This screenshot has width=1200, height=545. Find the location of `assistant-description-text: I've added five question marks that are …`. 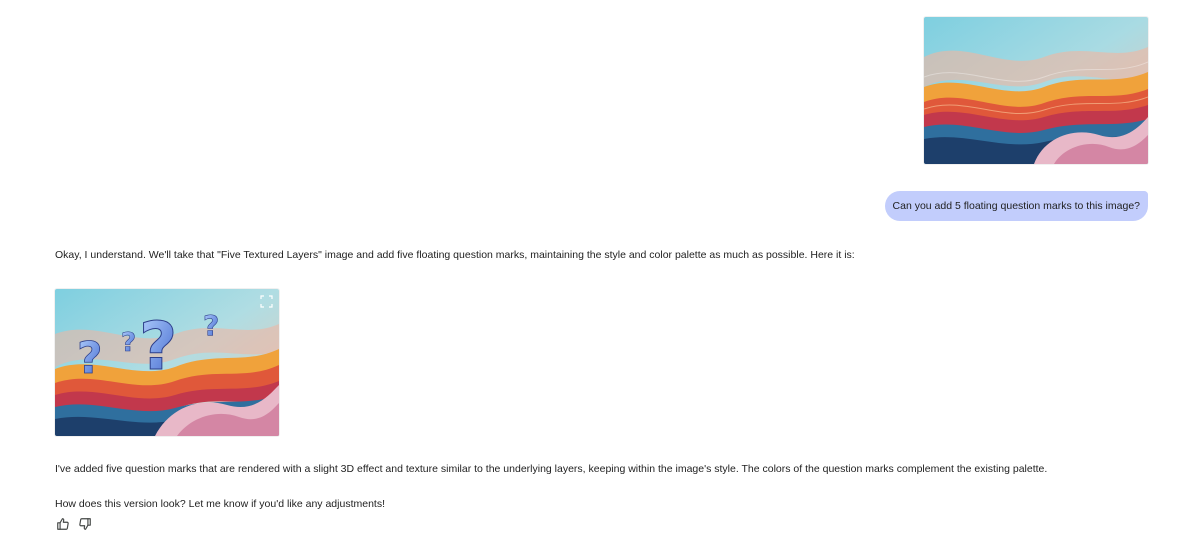

assistant-description-text: I've added five question marks that are … is located at coordinates (551, 469).